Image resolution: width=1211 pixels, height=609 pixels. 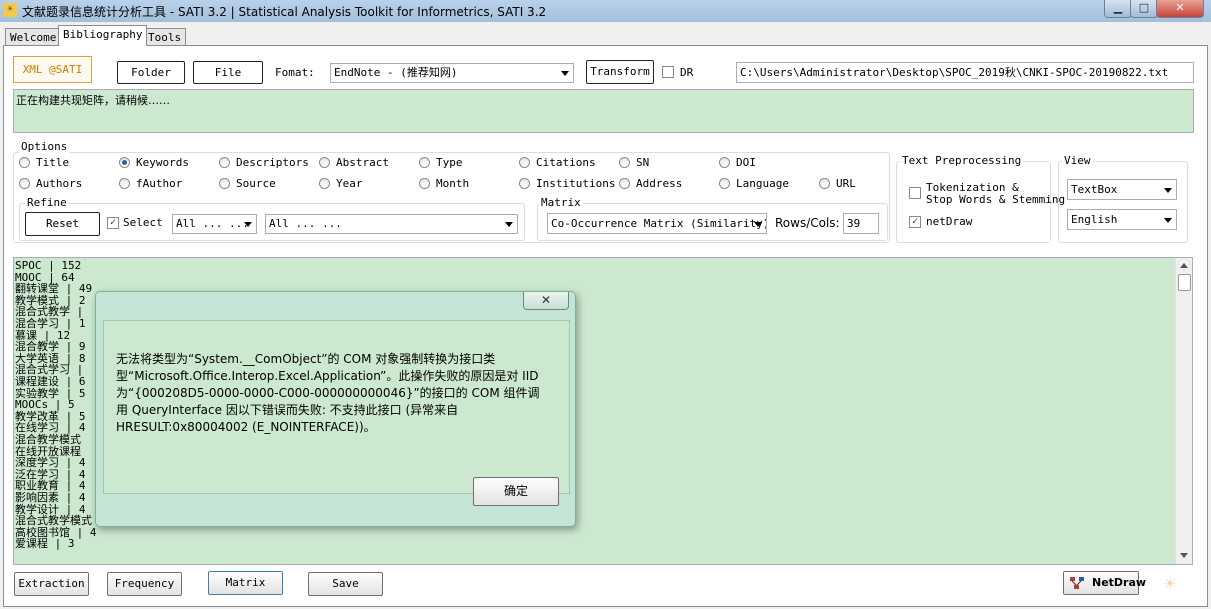 I want to click on option-label-authors: Authors, so click(x=59, y=183).